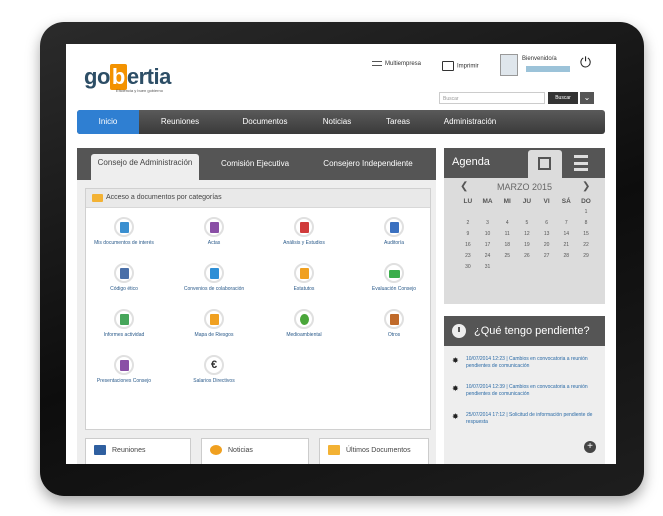 The image size is (663, 516). What do you see at coordinates (124, 323) in the screenshot?
I see `category-informes: Informes actividad` at bounding box center [124, 323].